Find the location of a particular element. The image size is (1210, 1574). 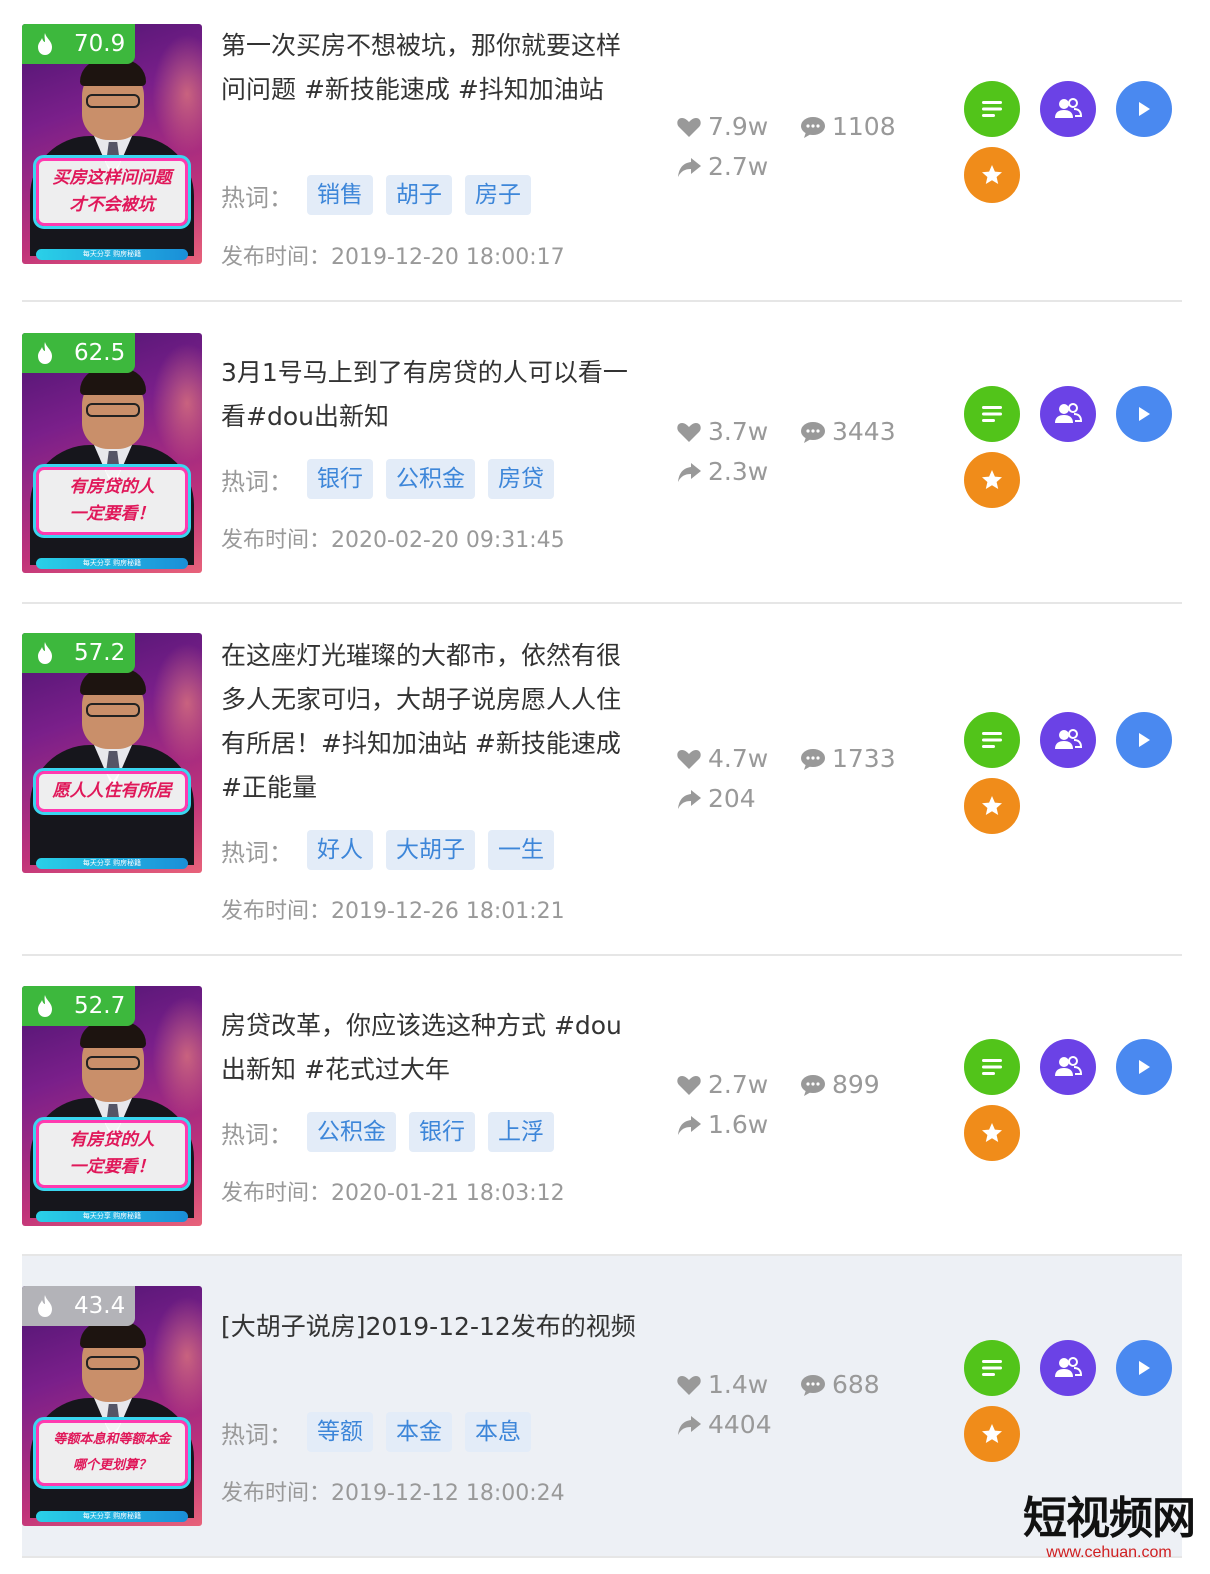

likes-stat: 1.4w is located at coordinates (722, 1384).